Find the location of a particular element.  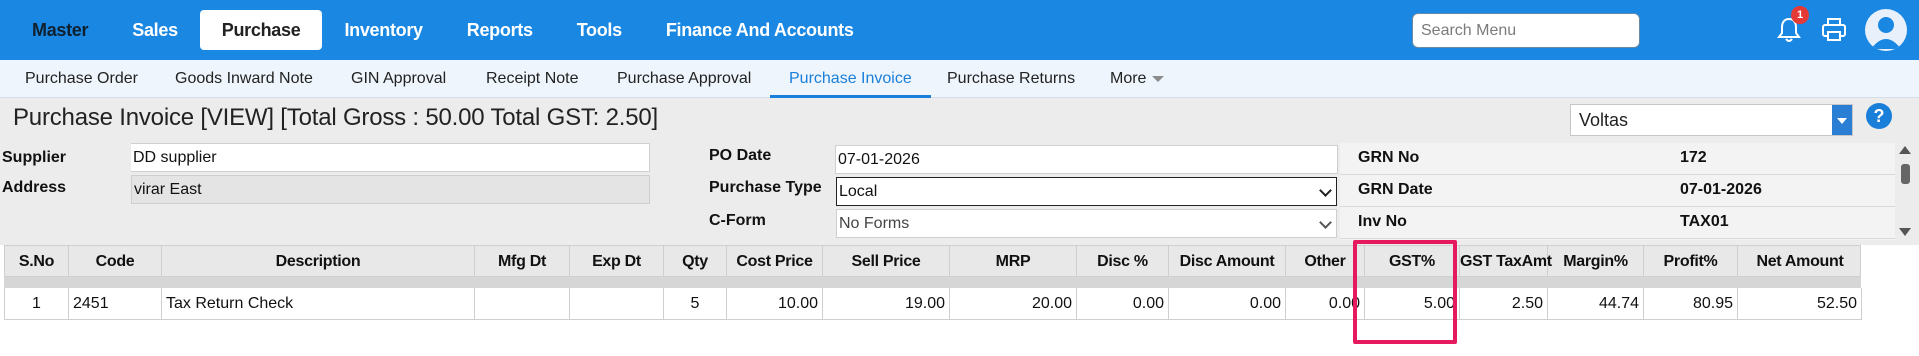

col-cost-price: Cost Price is located at coordinates (775, 262).